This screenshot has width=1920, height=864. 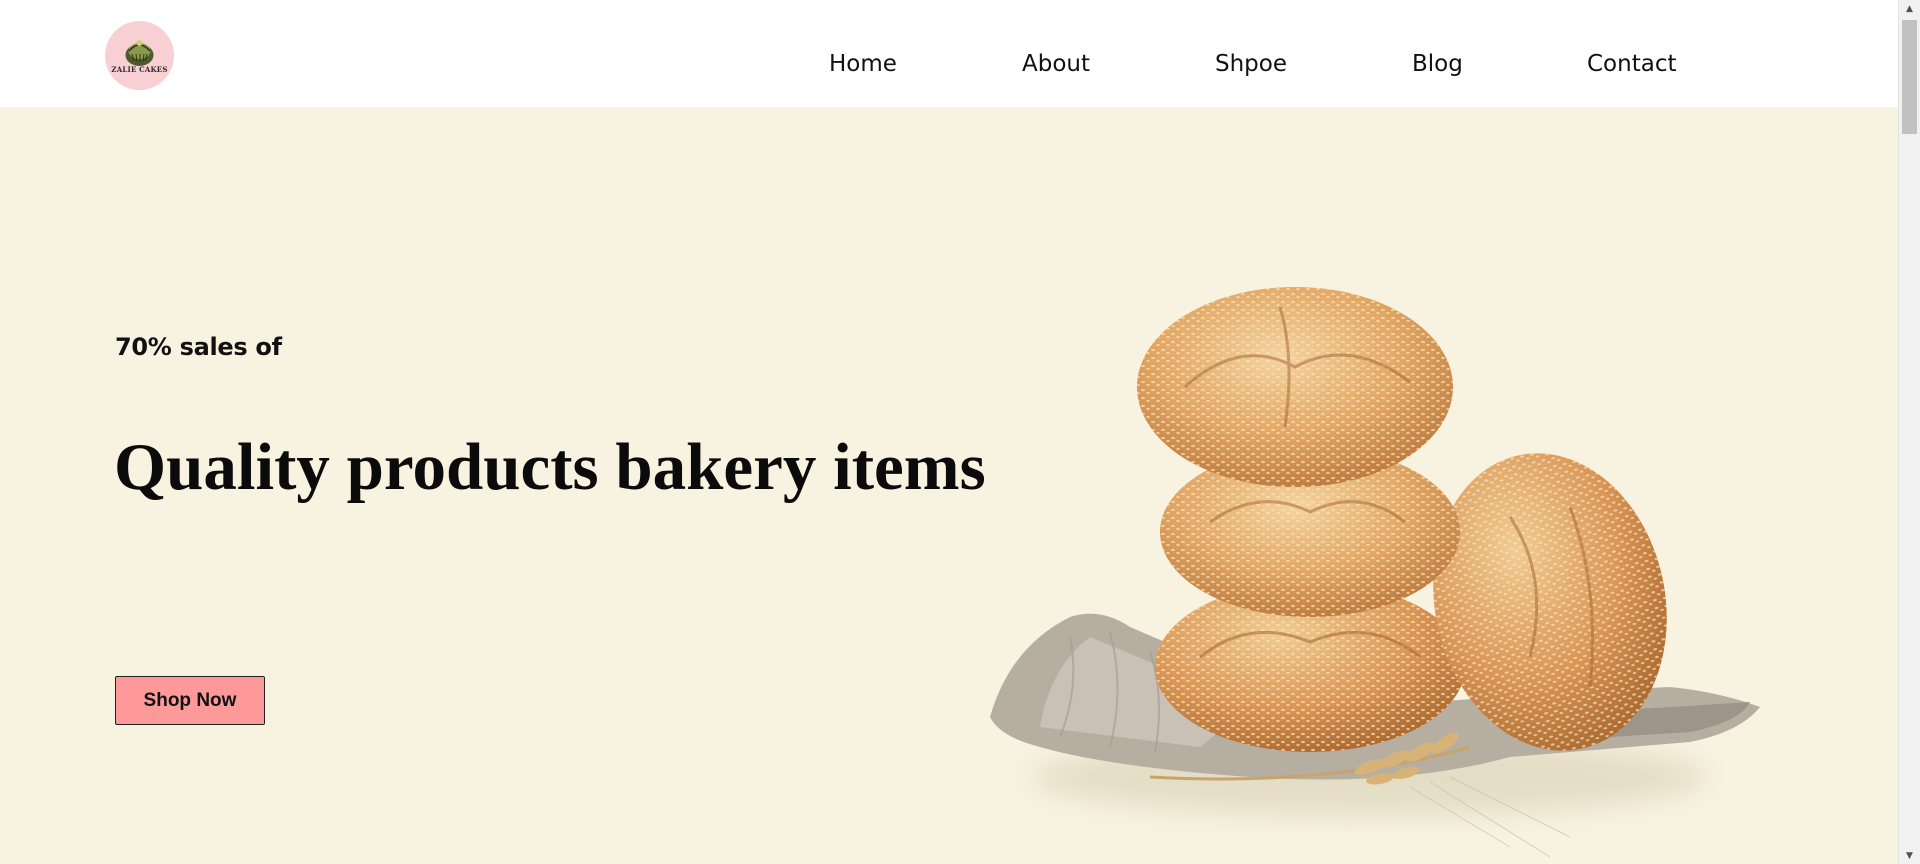 I want to click on scroll-up-icon: ▲, so click(x=1909, y=8).